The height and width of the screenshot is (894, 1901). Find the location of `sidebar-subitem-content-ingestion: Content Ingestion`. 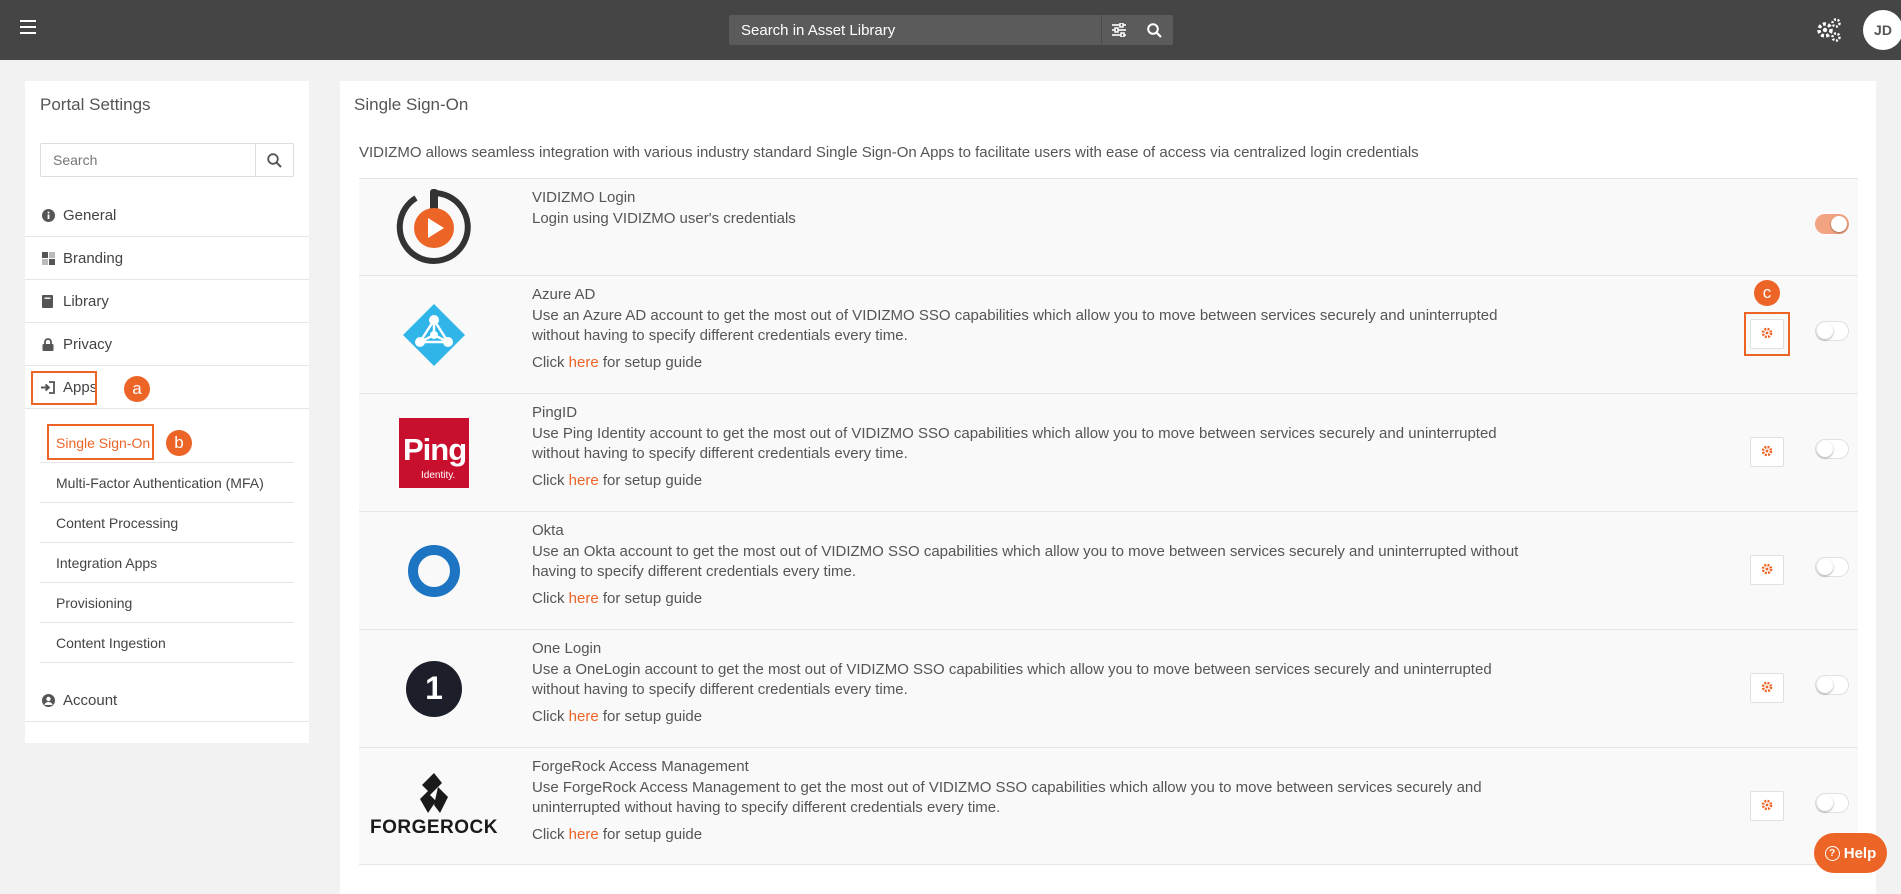

sidebar-subitem-content-ingestion: Content Ingestion is located at coordinates (167, 643).